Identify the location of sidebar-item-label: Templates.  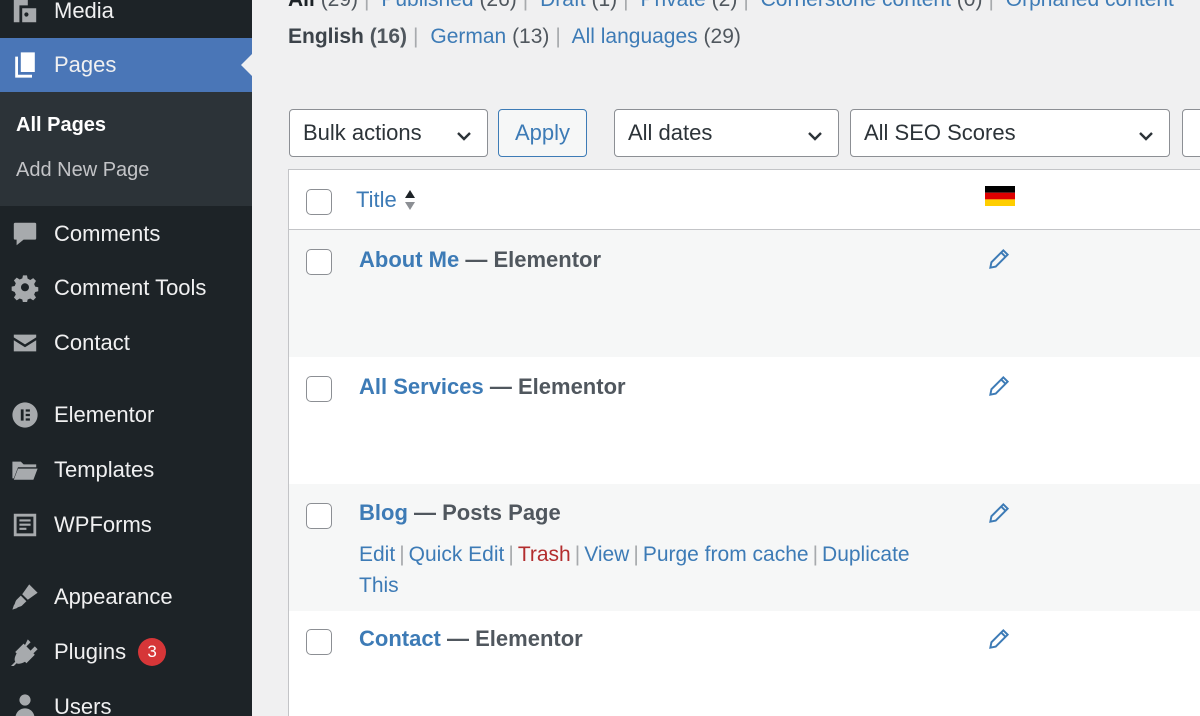
(104, 469).